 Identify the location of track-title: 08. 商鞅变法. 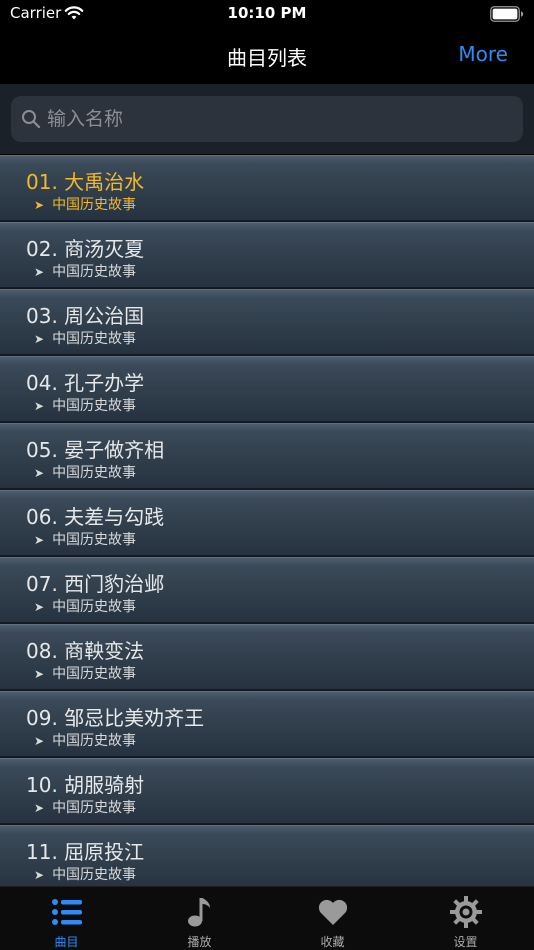
(85, 651).